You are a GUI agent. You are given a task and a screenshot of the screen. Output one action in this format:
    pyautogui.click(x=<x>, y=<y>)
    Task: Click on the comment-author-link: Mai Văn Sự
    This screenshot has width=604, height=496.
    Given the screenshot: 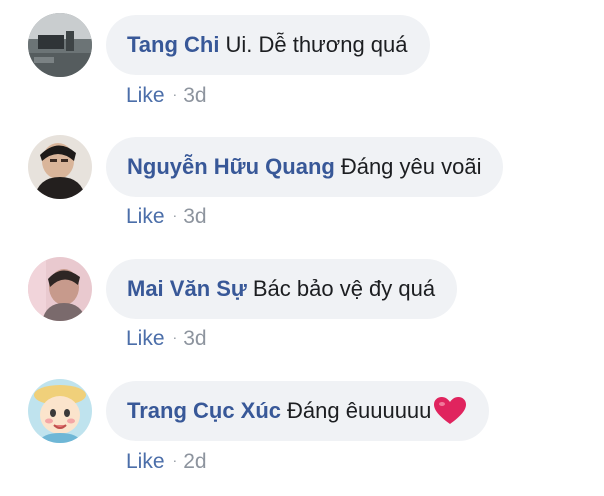 What is the action you would take?
    pyautogui.click(x=187, y=289)
    